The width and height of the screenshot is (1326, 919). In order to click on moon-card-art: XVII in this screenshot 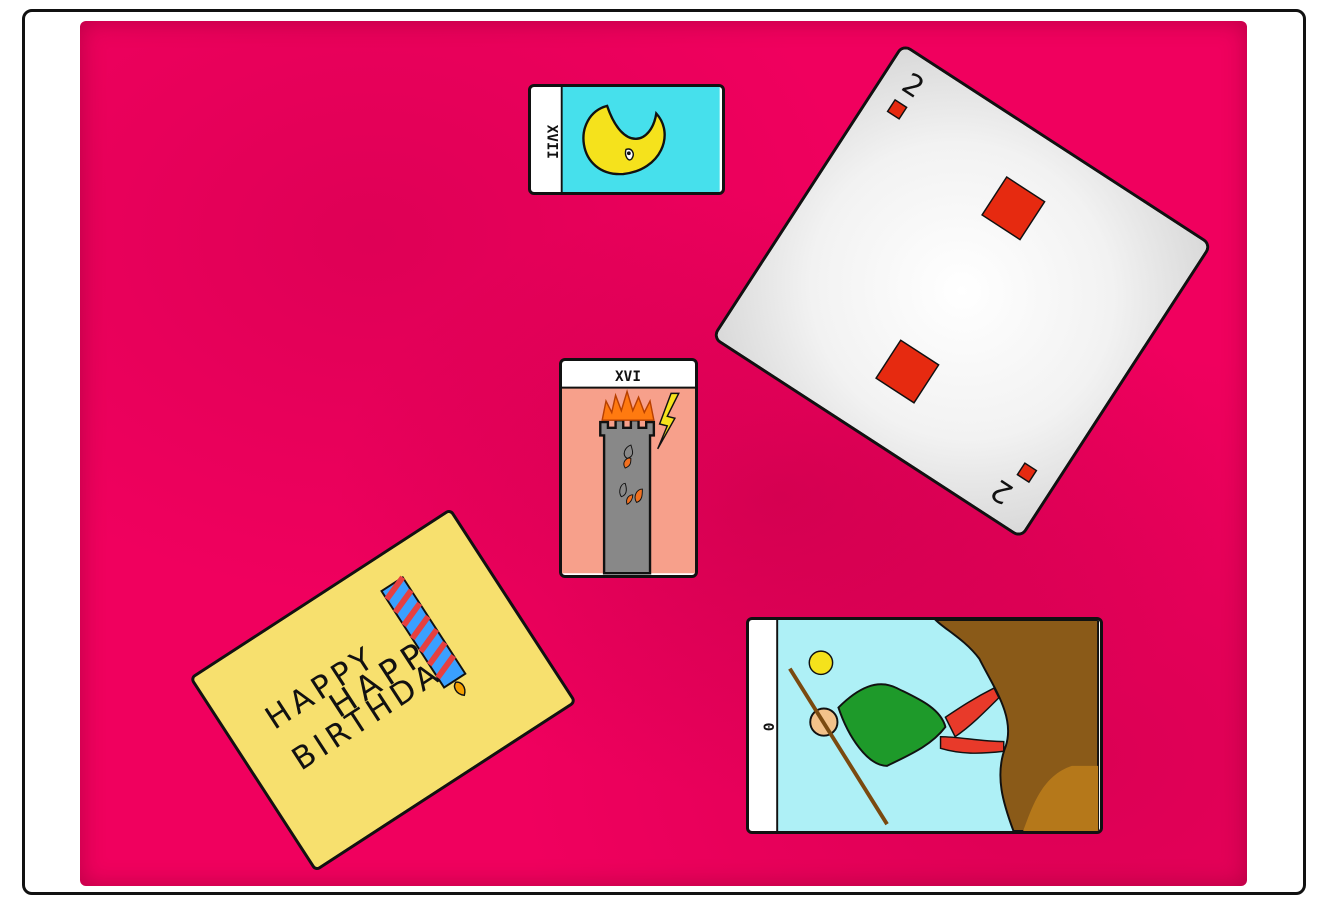, I will do `click(632, 139)`.